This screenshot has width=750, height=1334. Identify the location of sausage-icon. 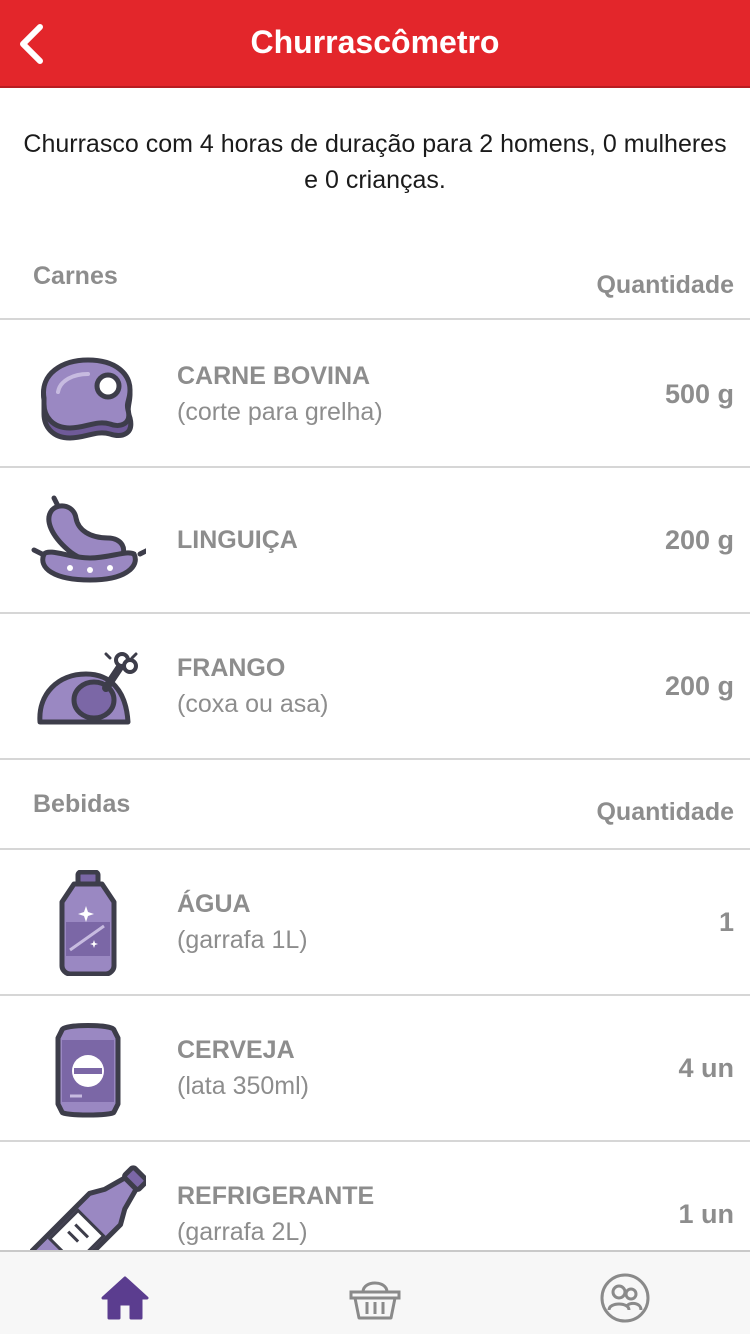
(88, 539).